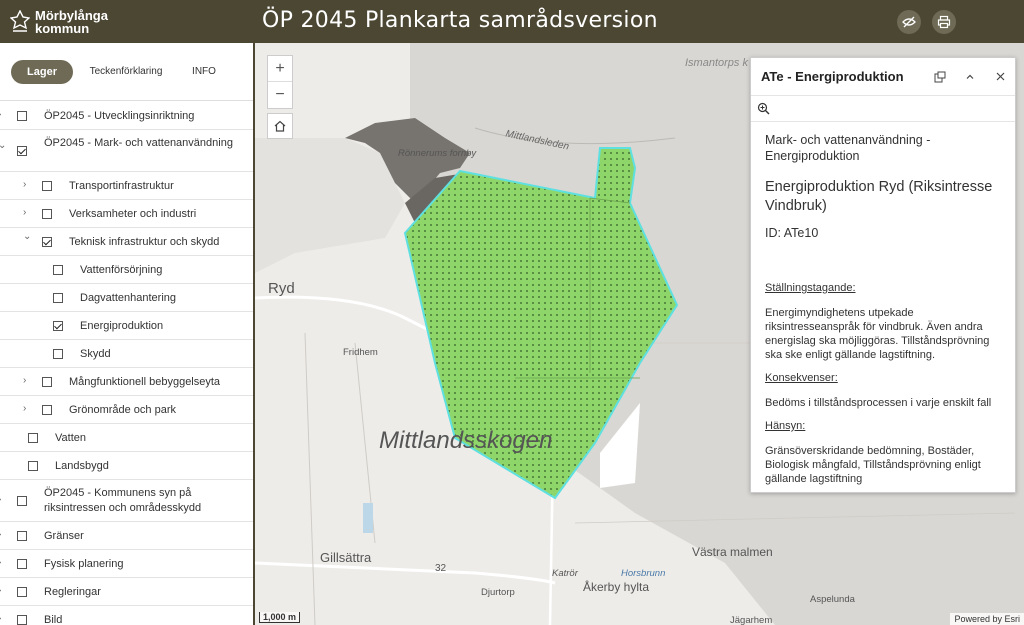  Describe the element at coordinates (126, 151) in the screenshot. I see `layer-item: ⌄ ÖP2045 - Mark- och vattenanvändning` at that location.